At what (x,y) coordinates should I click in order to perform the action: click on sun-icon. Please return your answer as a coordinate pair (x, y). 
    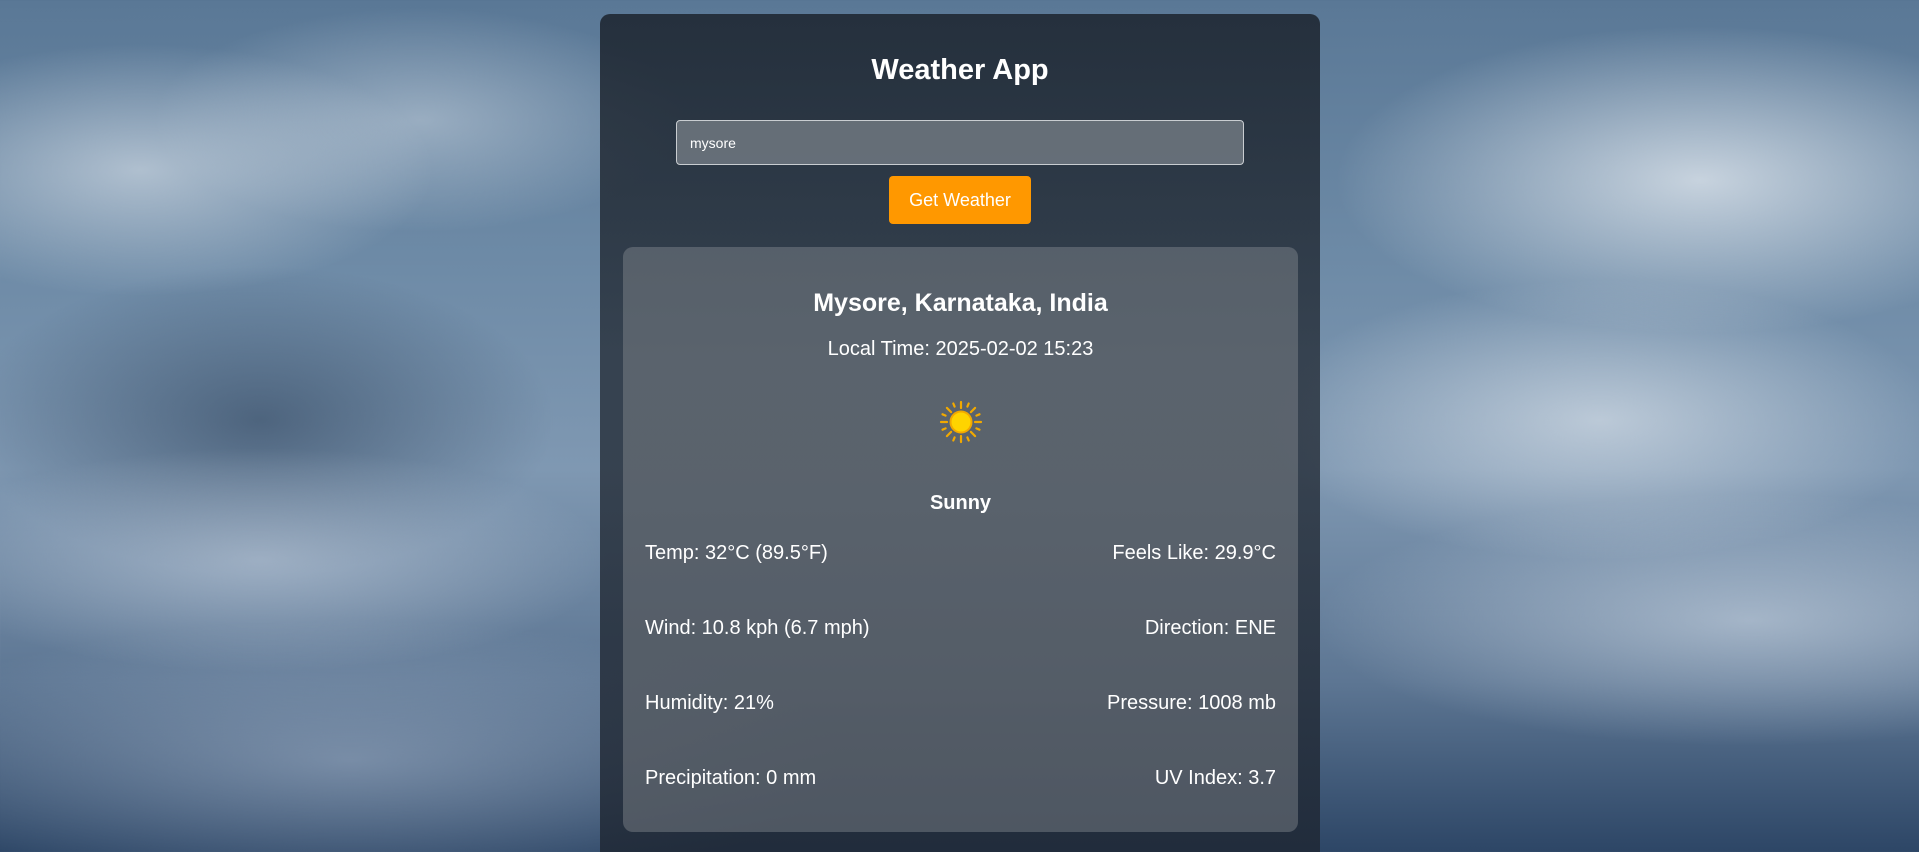
    Looking at the image, I should click on (961, 422).